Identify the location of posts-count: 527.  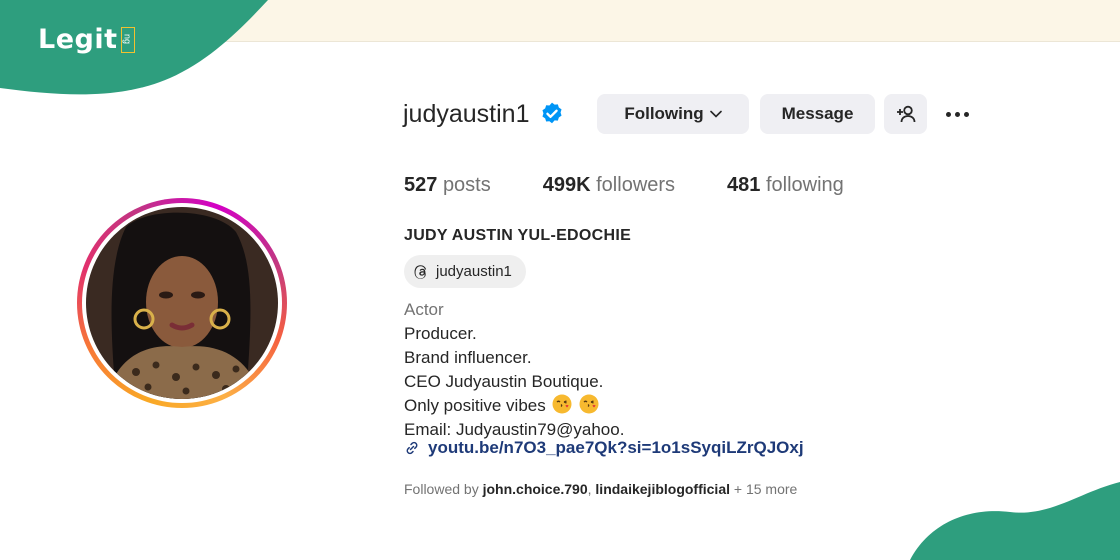
(421, 185).